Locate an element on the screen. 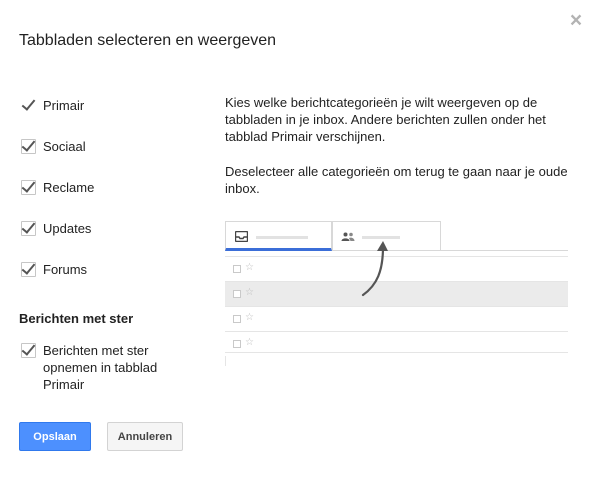 The height and width of the screenshot is (479, 598). save-button: Opslaan is located at coordinates (55, 436).